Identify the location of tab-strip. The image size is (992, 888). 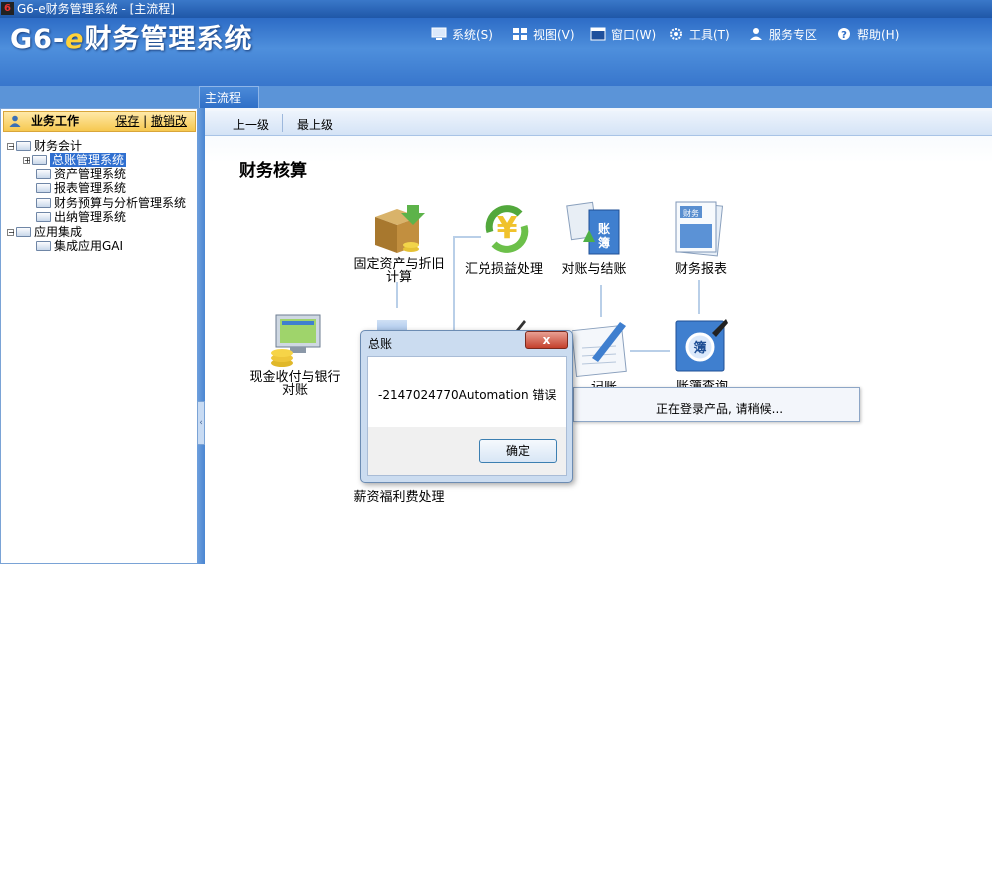
(496, 97).